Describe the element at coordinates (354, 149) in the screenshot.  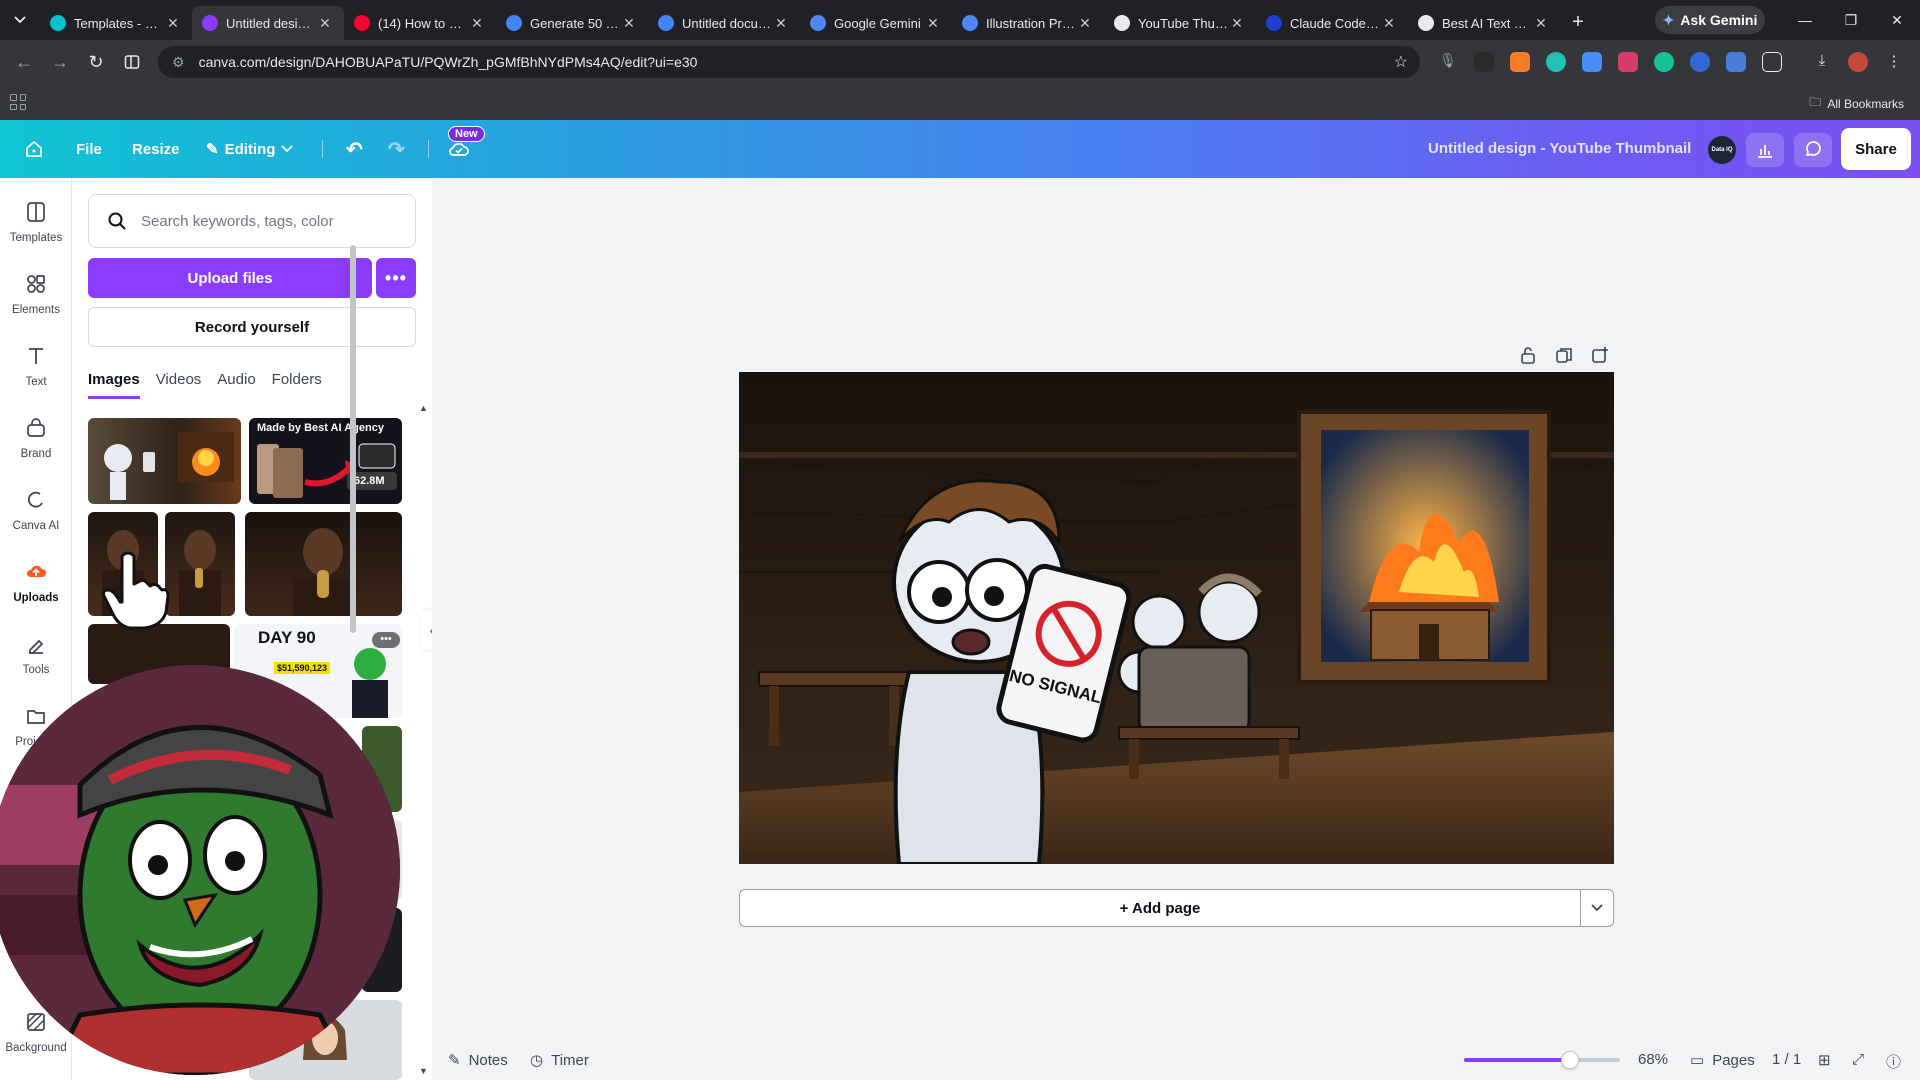
I see `undo-button: ↶` at that location.